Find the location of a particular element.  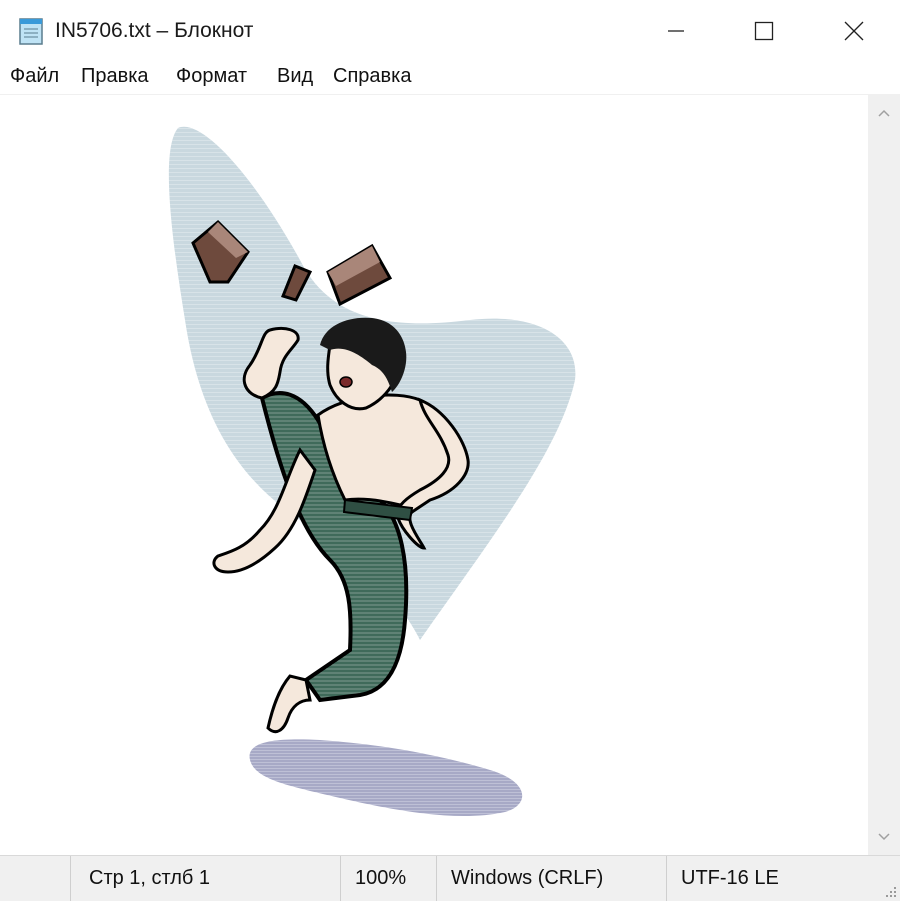

menu-view: Вид is located at coordinates (295, 76).